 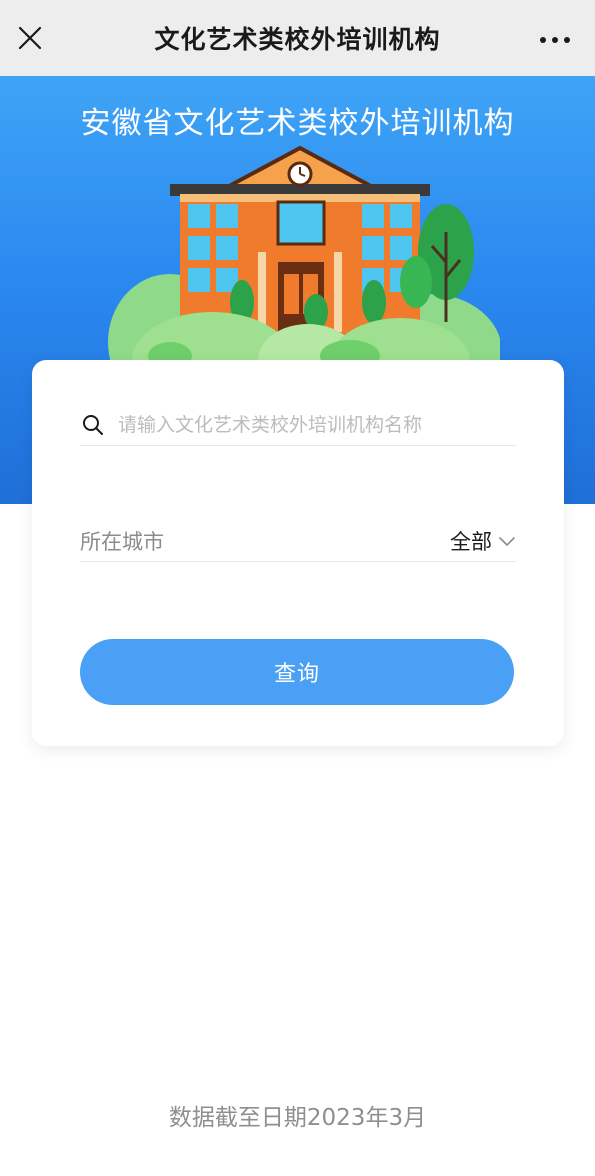 I want to click on more-button, so click(x=555, y=40).